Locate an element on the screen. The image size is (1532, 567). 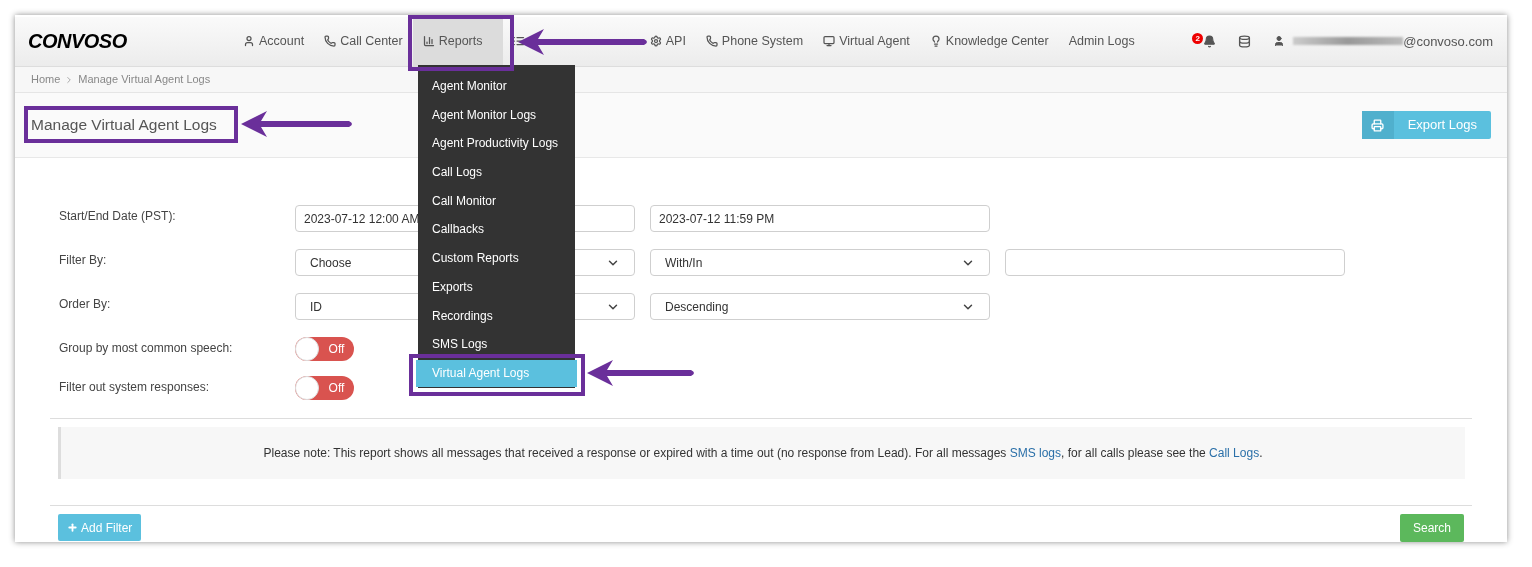
form-label: Order By: is located at coordinates (85, 304).